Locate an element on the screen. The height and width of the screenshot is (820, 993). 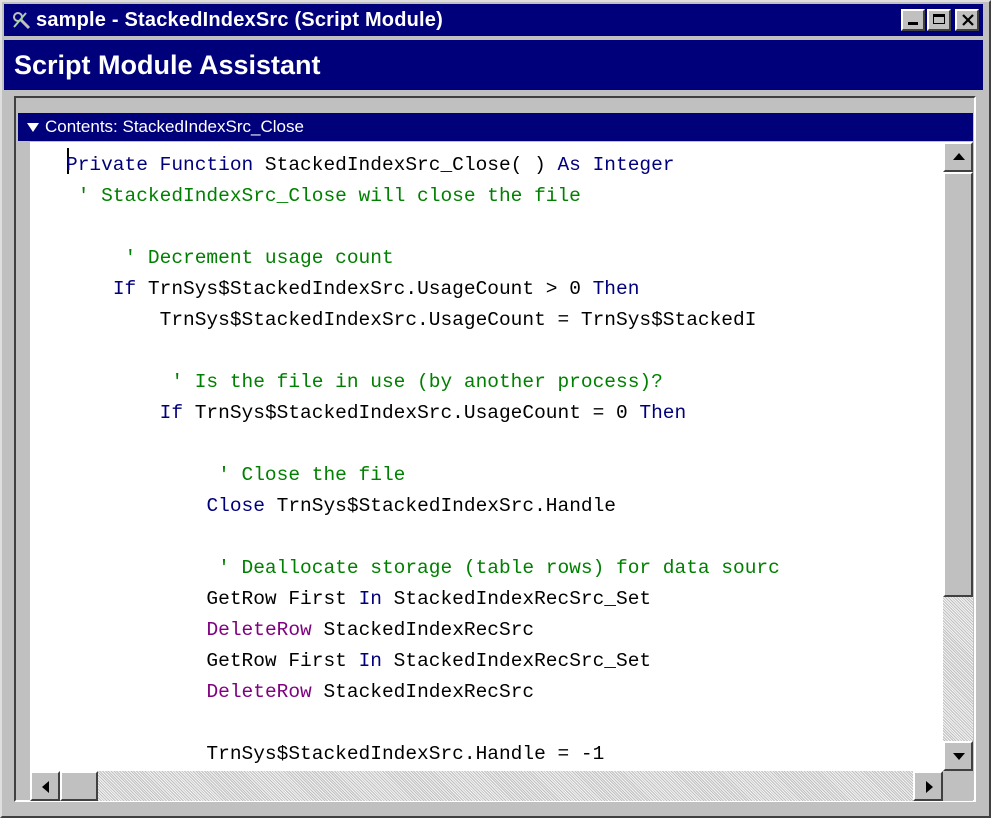
triangle-down-icon is located at coordinates (33, 127).